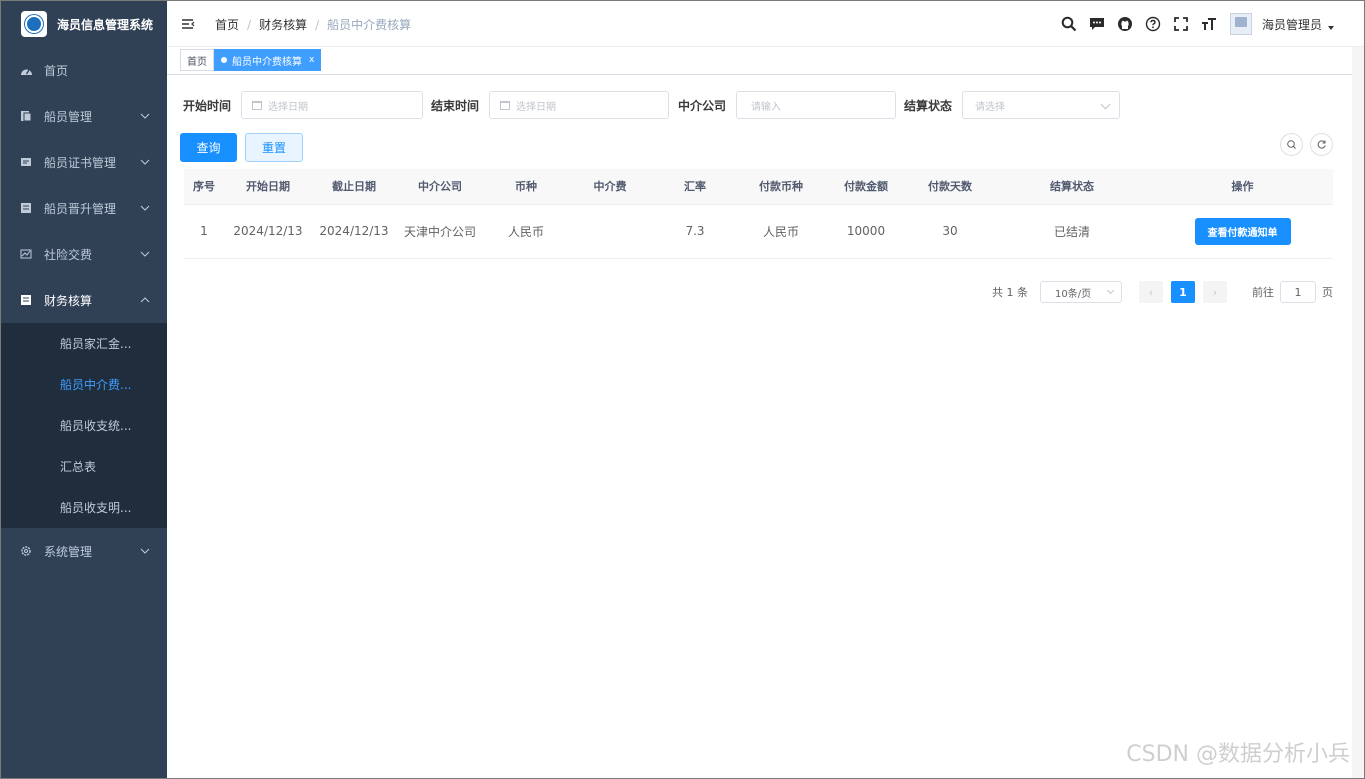 The image size is (1365, 779). I want to click on toggle-search-button, so click(1291, 144).